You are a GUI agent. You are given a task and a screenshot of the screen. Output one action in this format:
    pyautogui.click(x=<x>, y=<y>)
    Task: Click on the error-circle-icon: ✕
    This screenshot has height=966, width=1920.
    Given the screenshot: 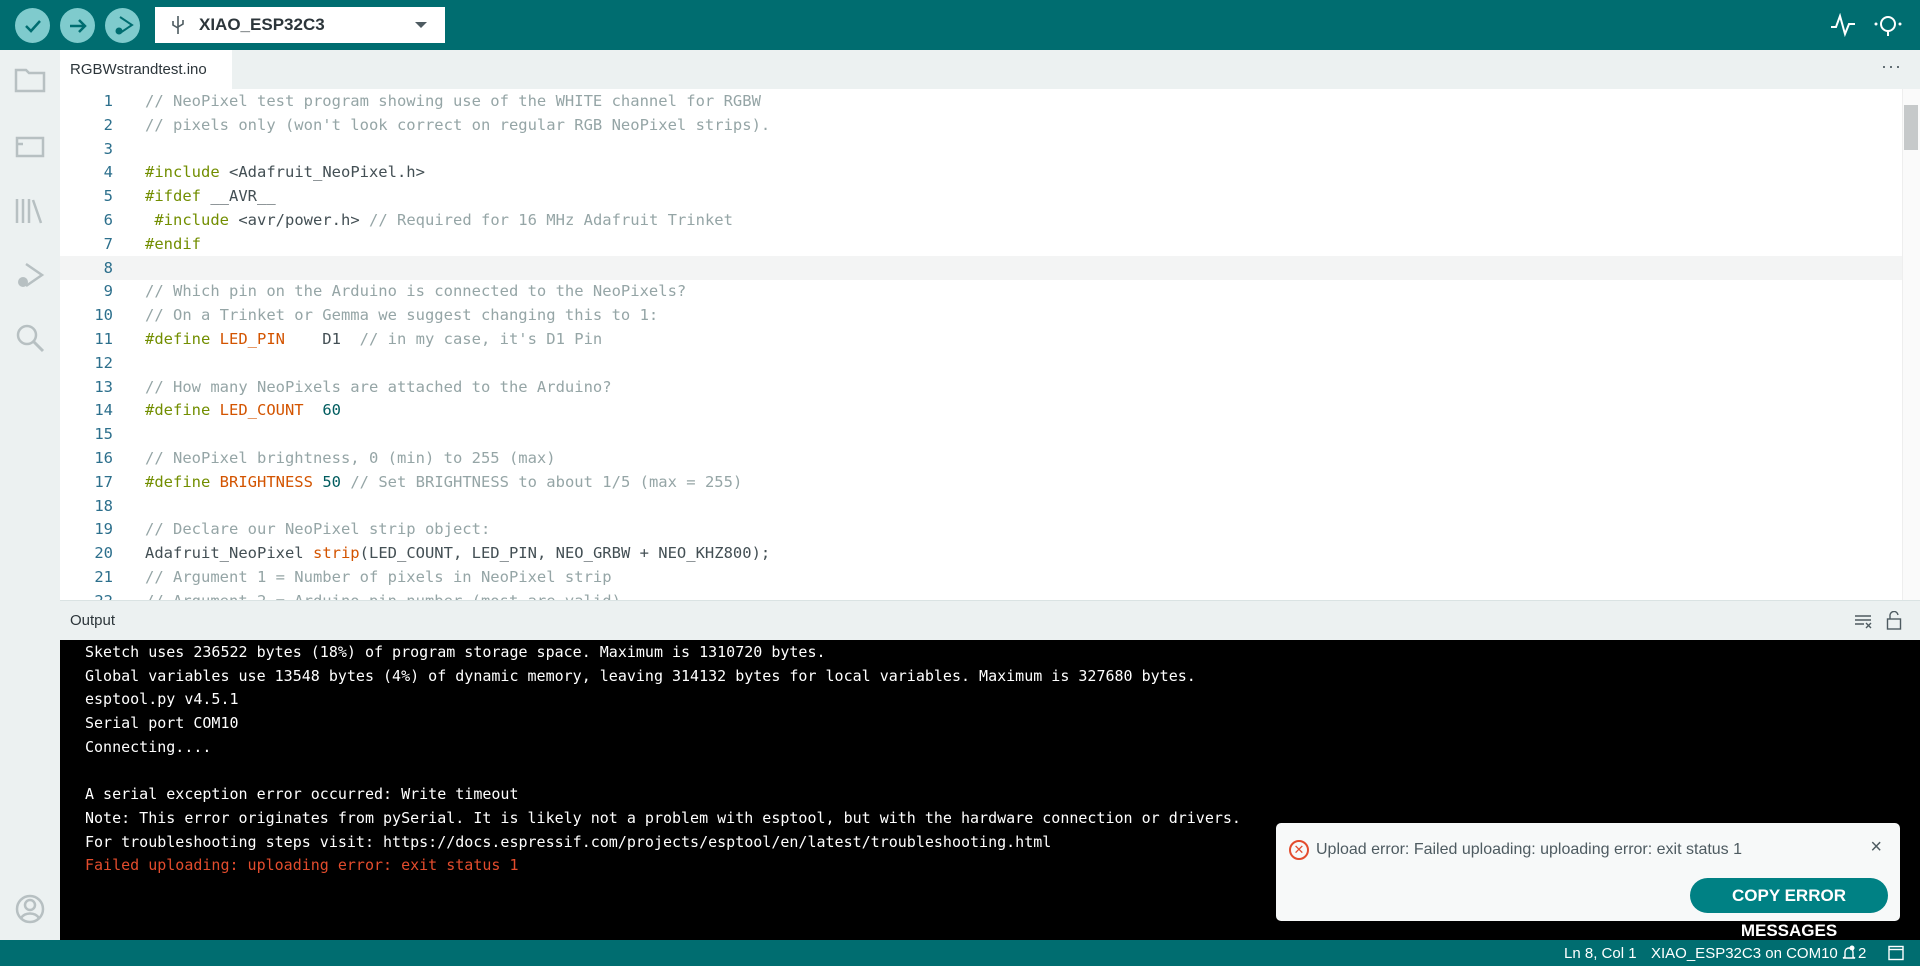 What is the action you would take?
    pyautogui.click(x=1299, y=850)
    